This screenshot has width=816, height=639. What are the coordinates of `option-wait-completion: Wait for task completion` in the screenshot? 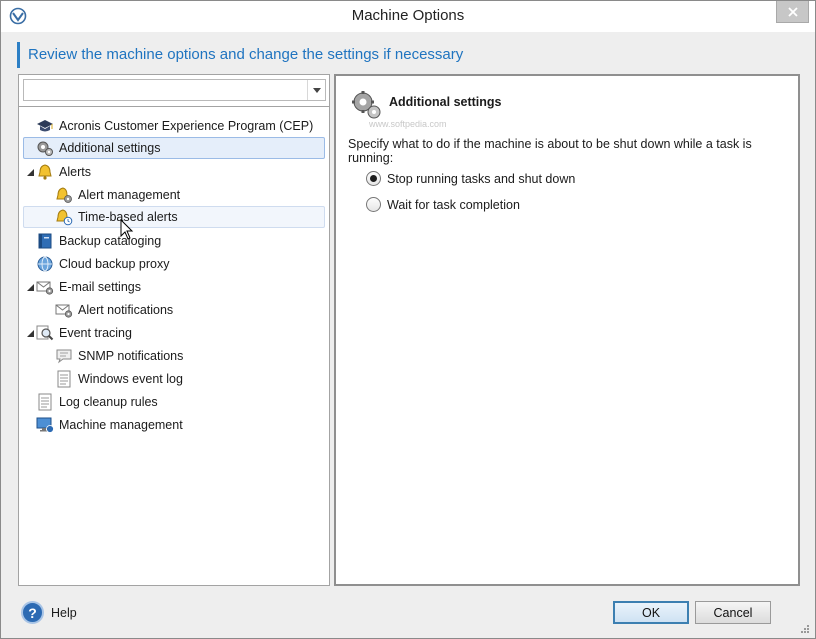 It's located at (443, 204).